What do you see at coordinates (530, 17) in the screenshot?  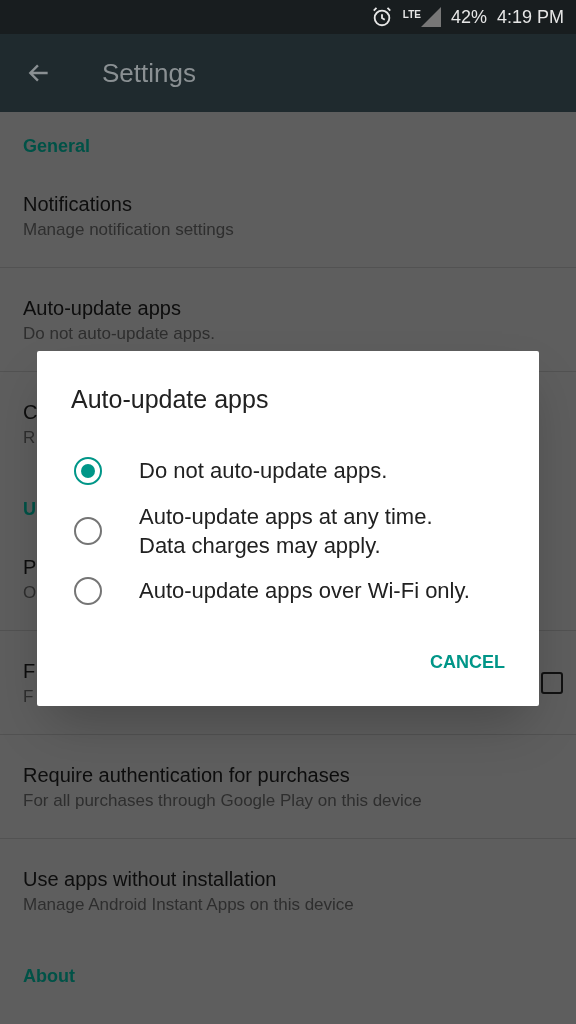 I see `clock-time: 4:19 PM` at bounding box center [530, 17].